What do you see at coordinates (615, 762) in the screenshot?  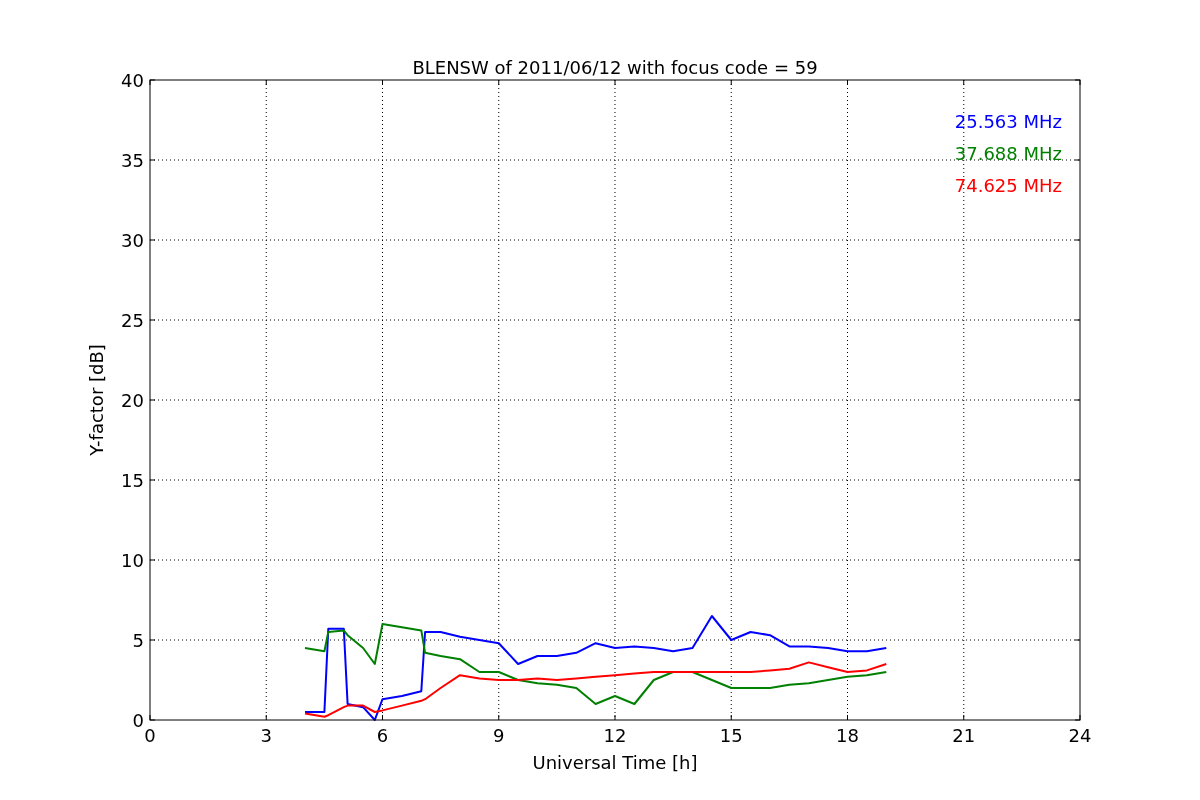 I see `axis-label: Universal Time [h]` at bounding box center [615, 762].